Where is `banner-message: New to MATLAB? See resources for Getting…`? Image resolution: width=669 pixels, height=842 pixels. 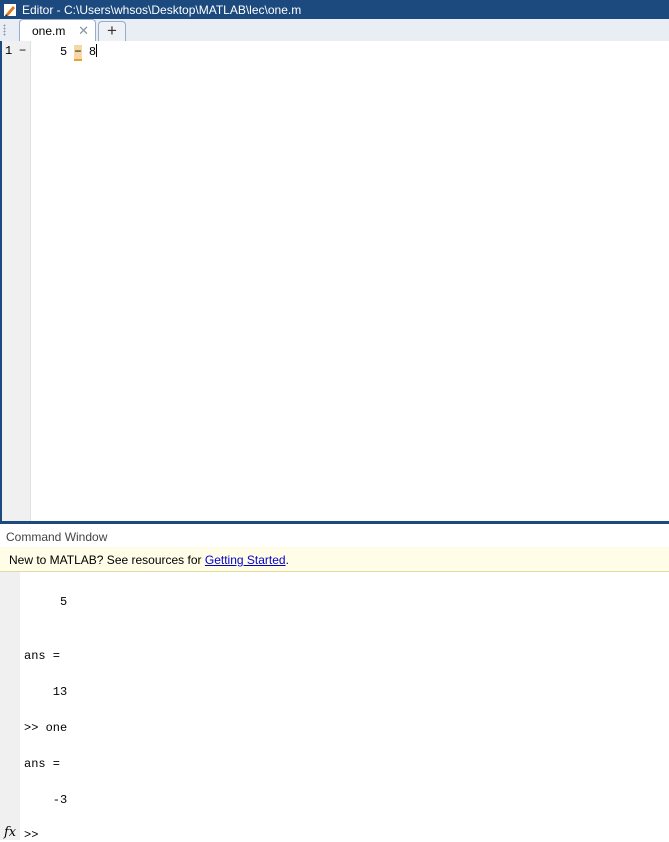 banner-message: New to MATLAB? See resources for Getting… is located at coordinates (149, 560).